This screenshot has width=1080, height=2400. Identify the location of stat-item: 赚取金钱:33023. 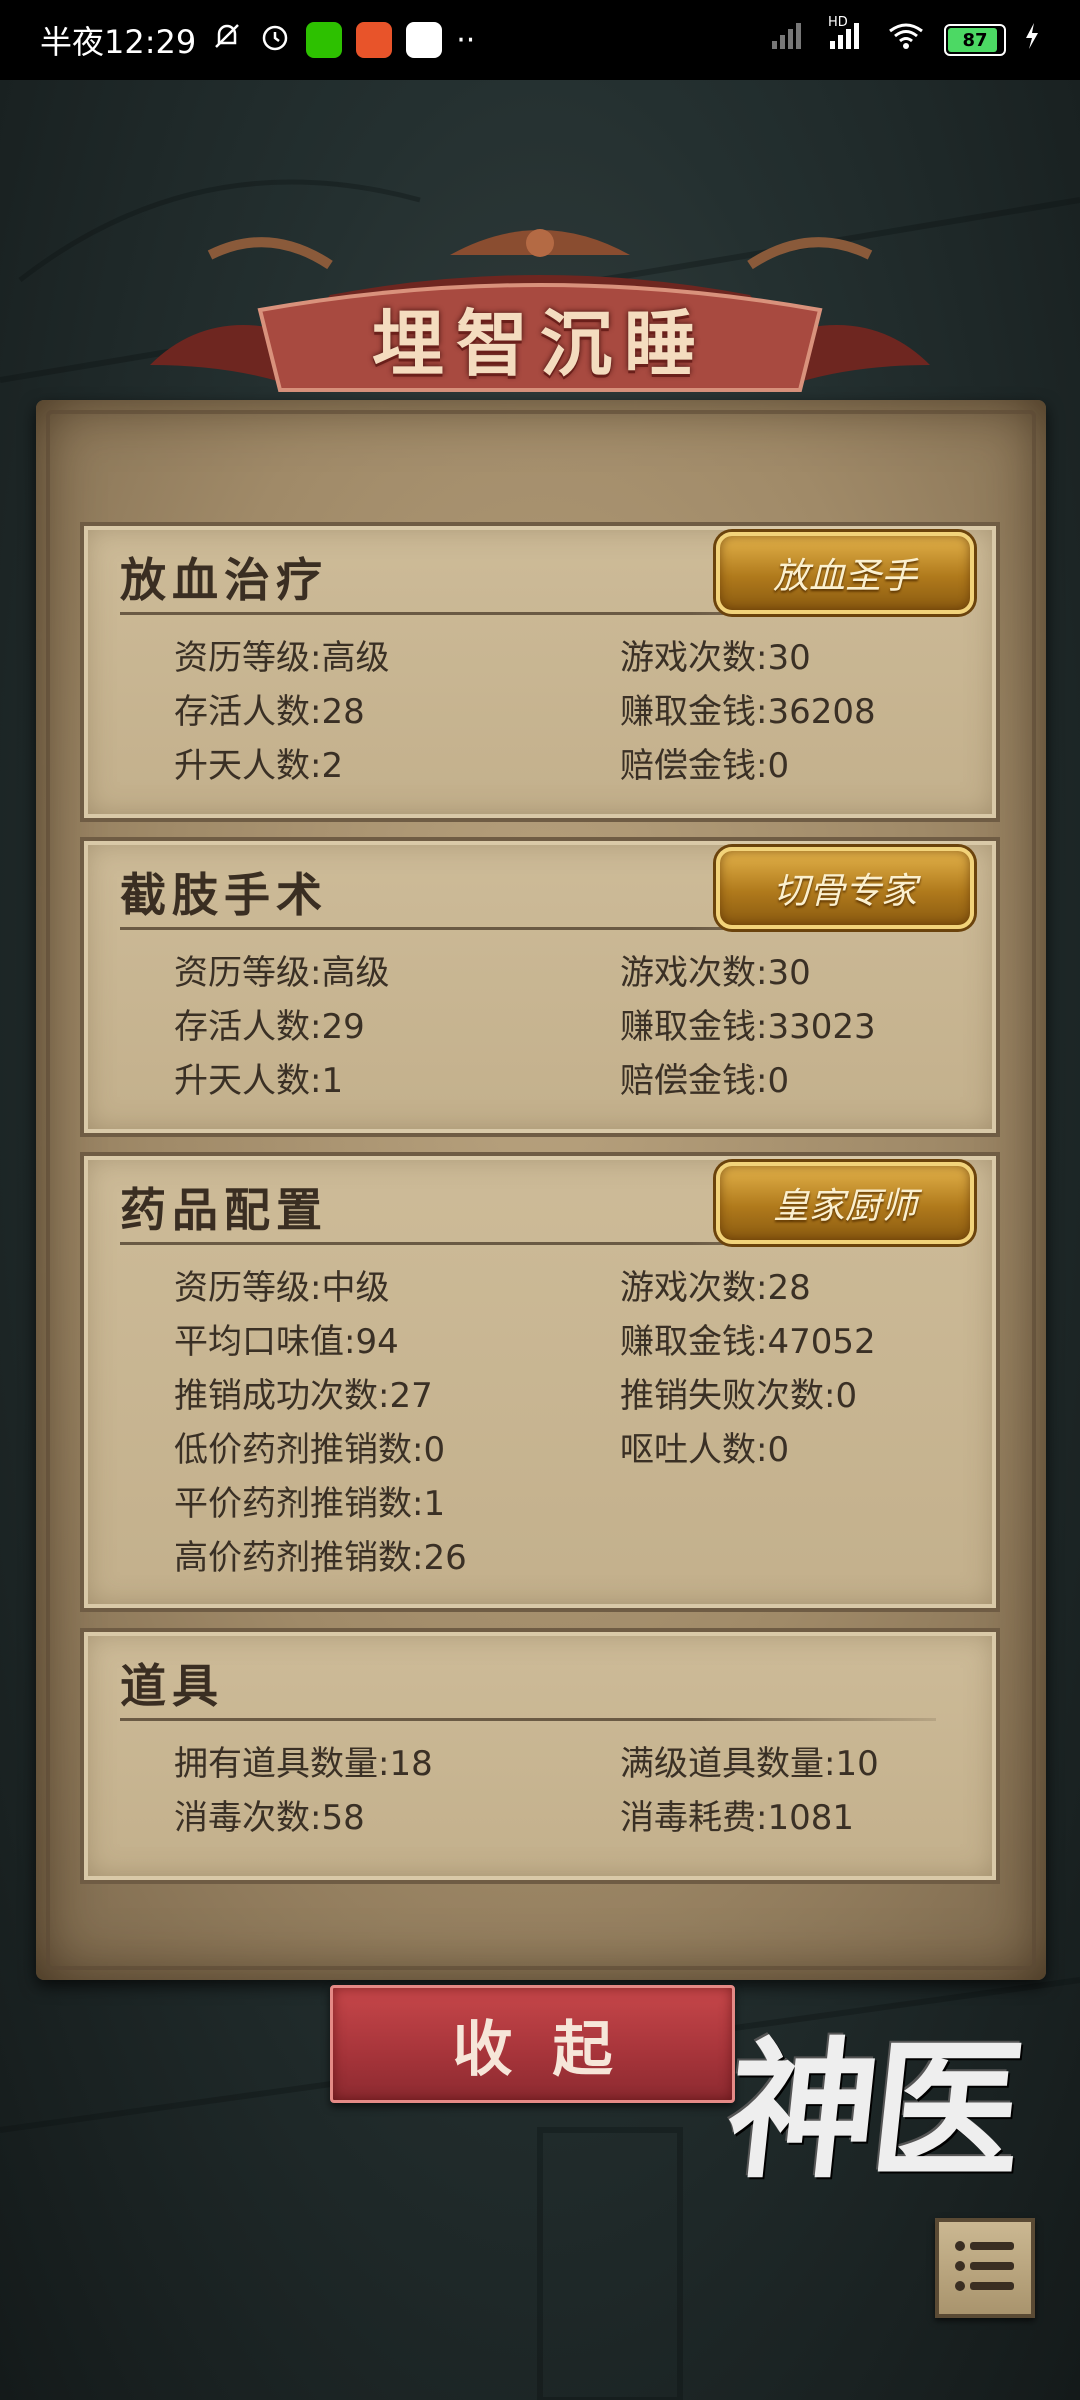
(748, 1027).